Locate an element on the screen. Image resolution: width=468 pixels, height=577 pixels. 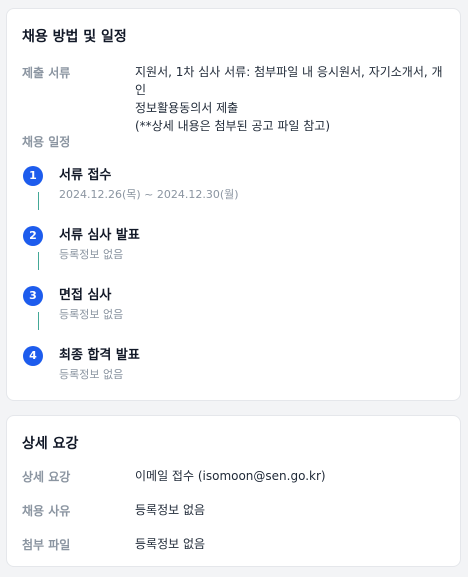
schedule-step-1: 1 서류 접수 2024.12.26(목) ~ 2024.12.30(월) is located at coordinates (232, 186).